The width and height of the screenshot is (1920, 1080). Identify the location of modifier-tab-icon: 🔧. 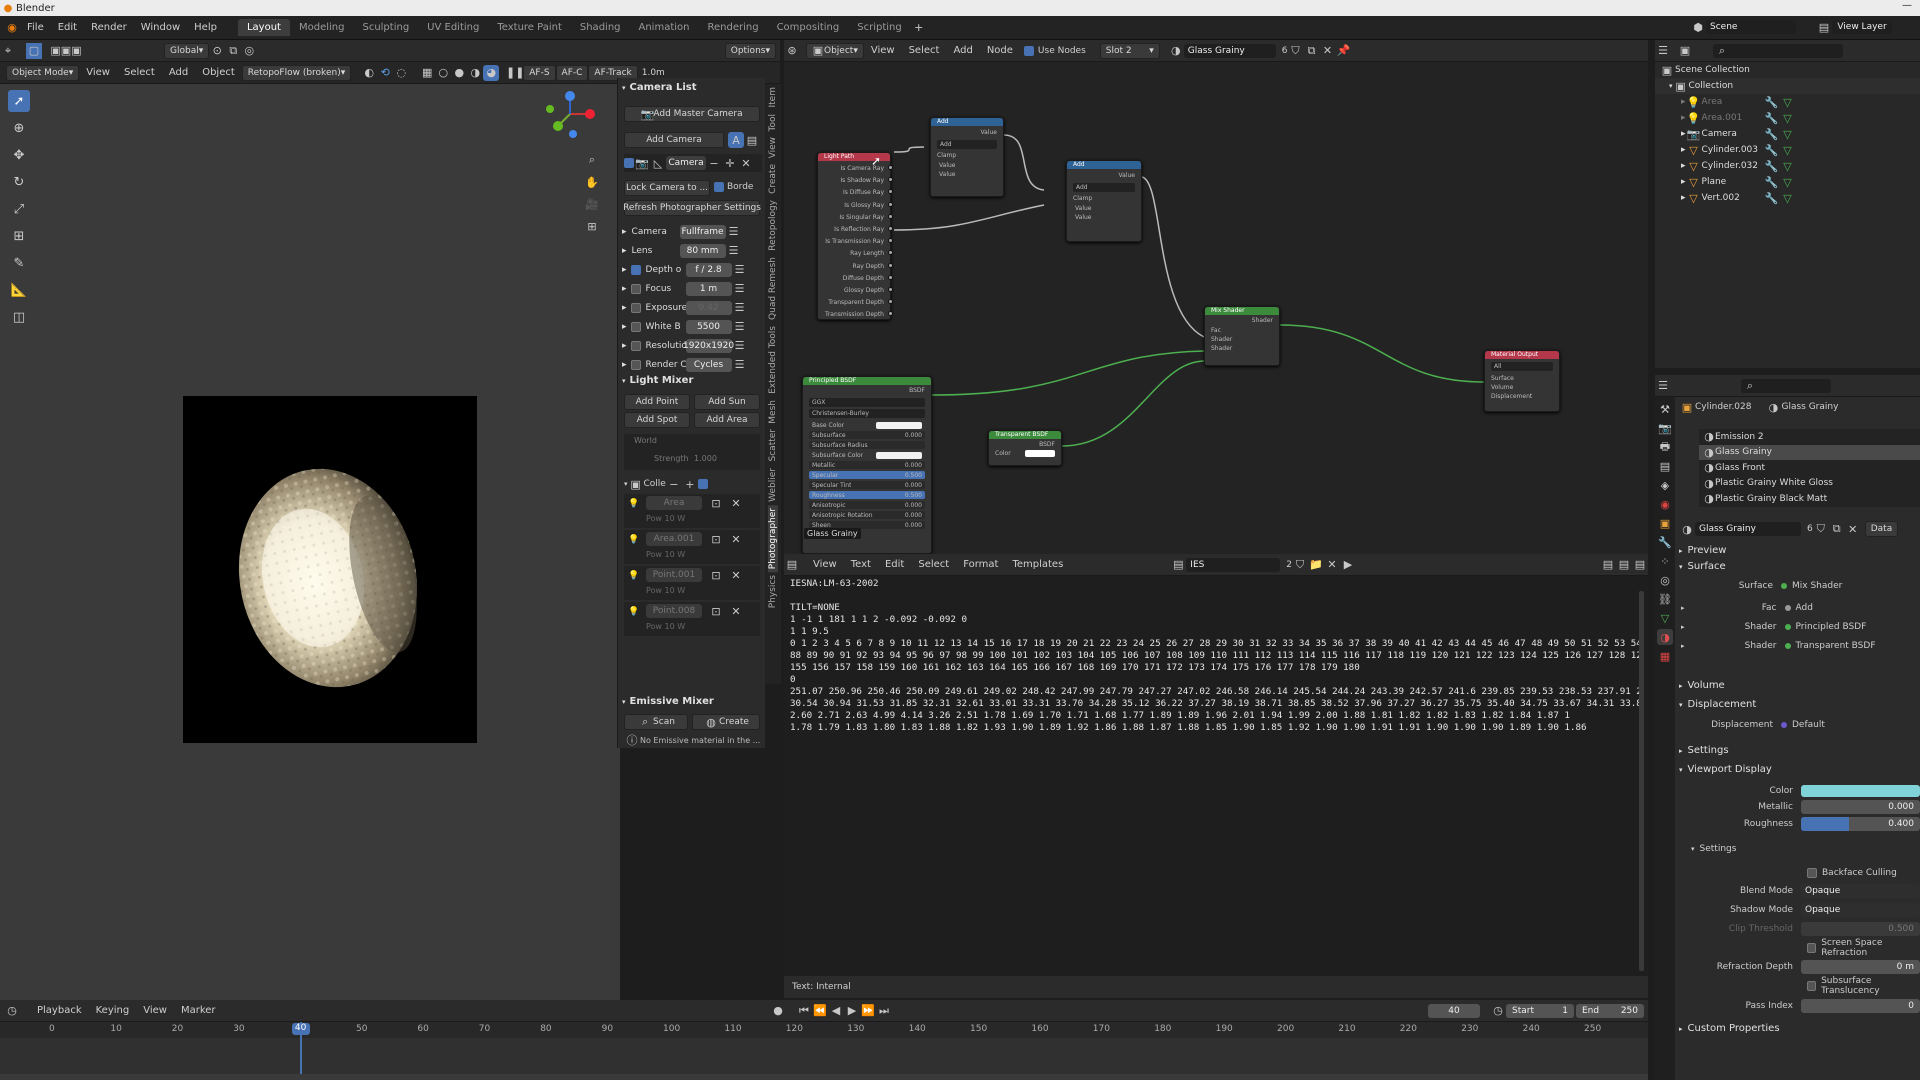
(1665, 542).